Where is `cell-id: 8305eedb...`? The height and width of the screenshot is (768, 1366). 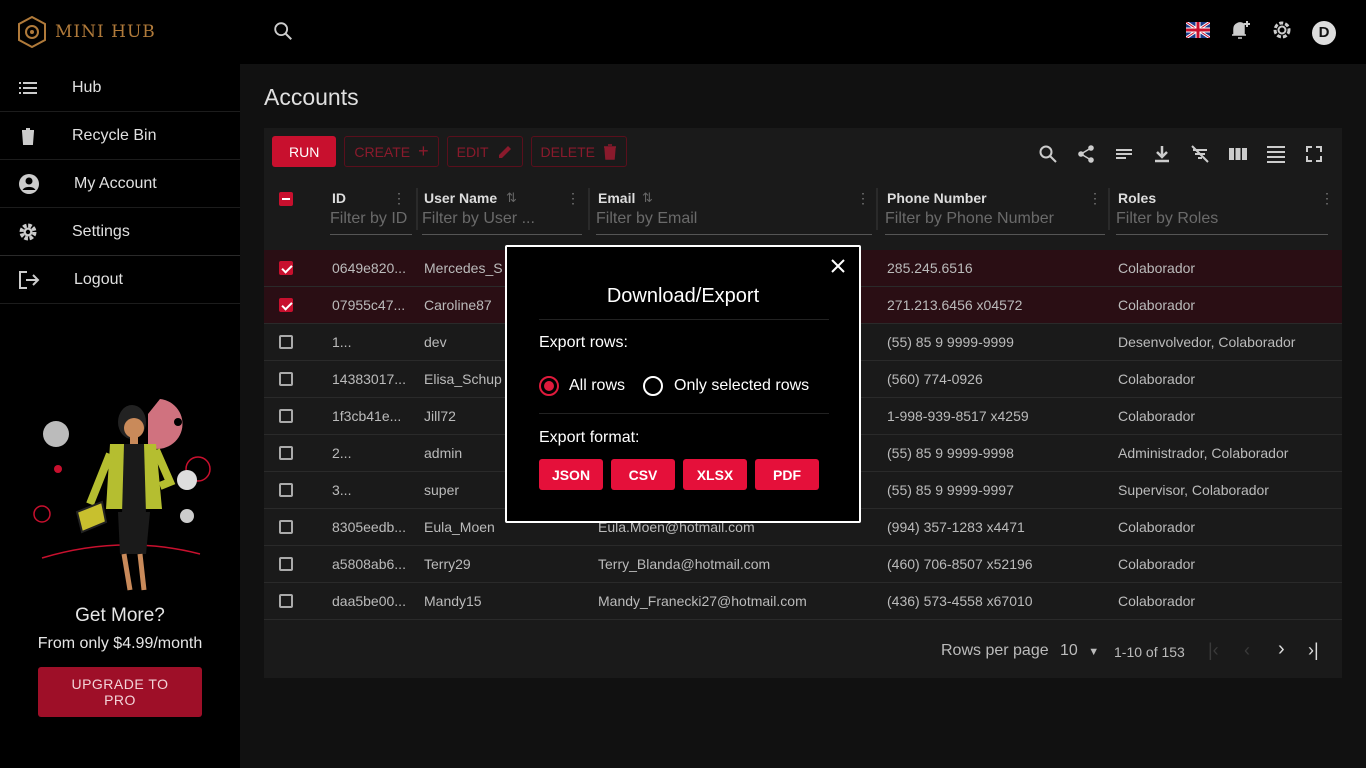
cell-id: 8305eedb... is located at coordinates (369, 527).